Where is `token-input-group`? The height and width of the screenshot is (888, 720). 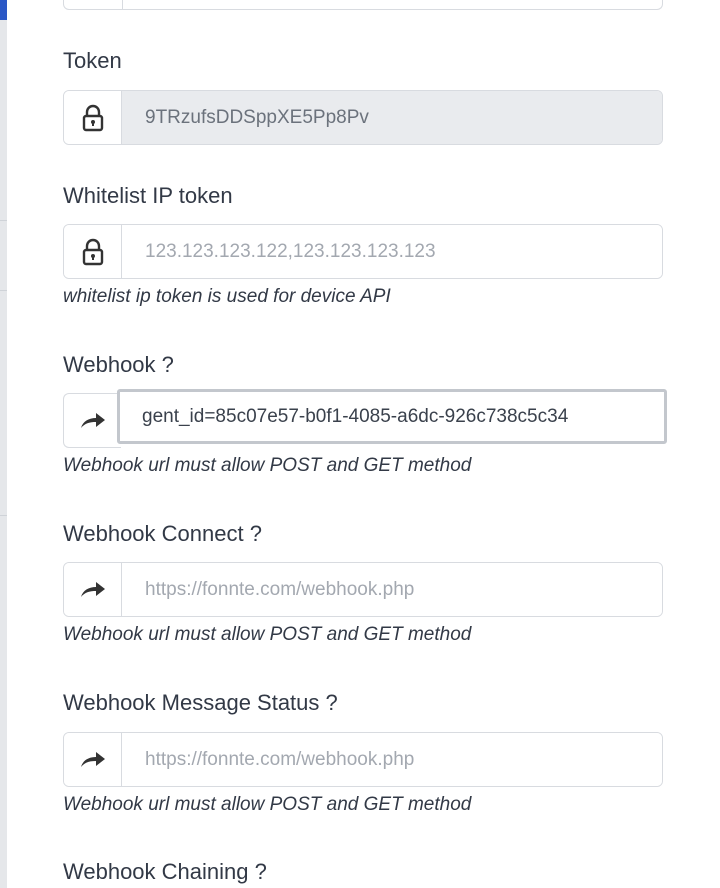 token-input-group is located at coordinates (363, 117).